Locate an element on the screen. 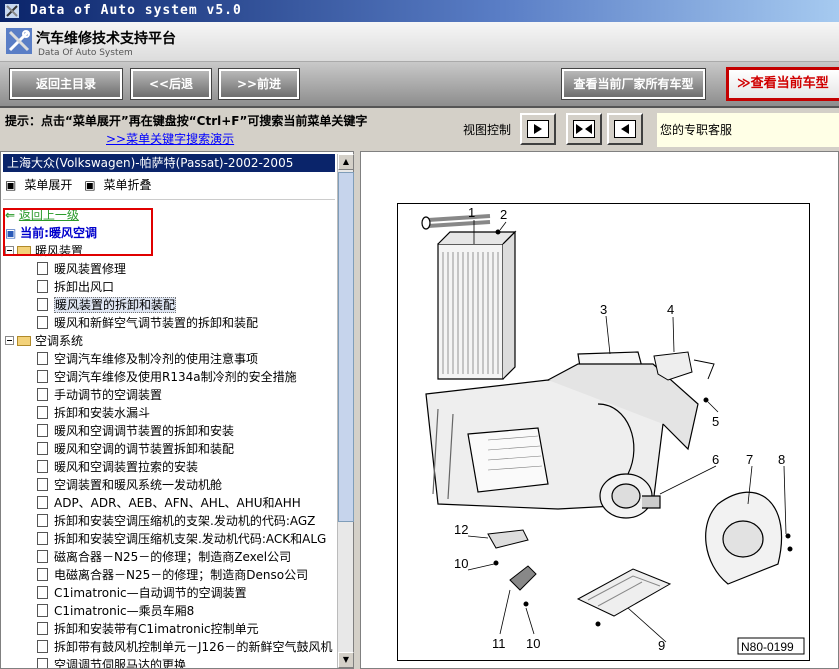 This screenshot has height=669, width=839. menu-item-label: 拆卸和安装带有C1imatronic控制单元 is located at coordinates (156, 629).